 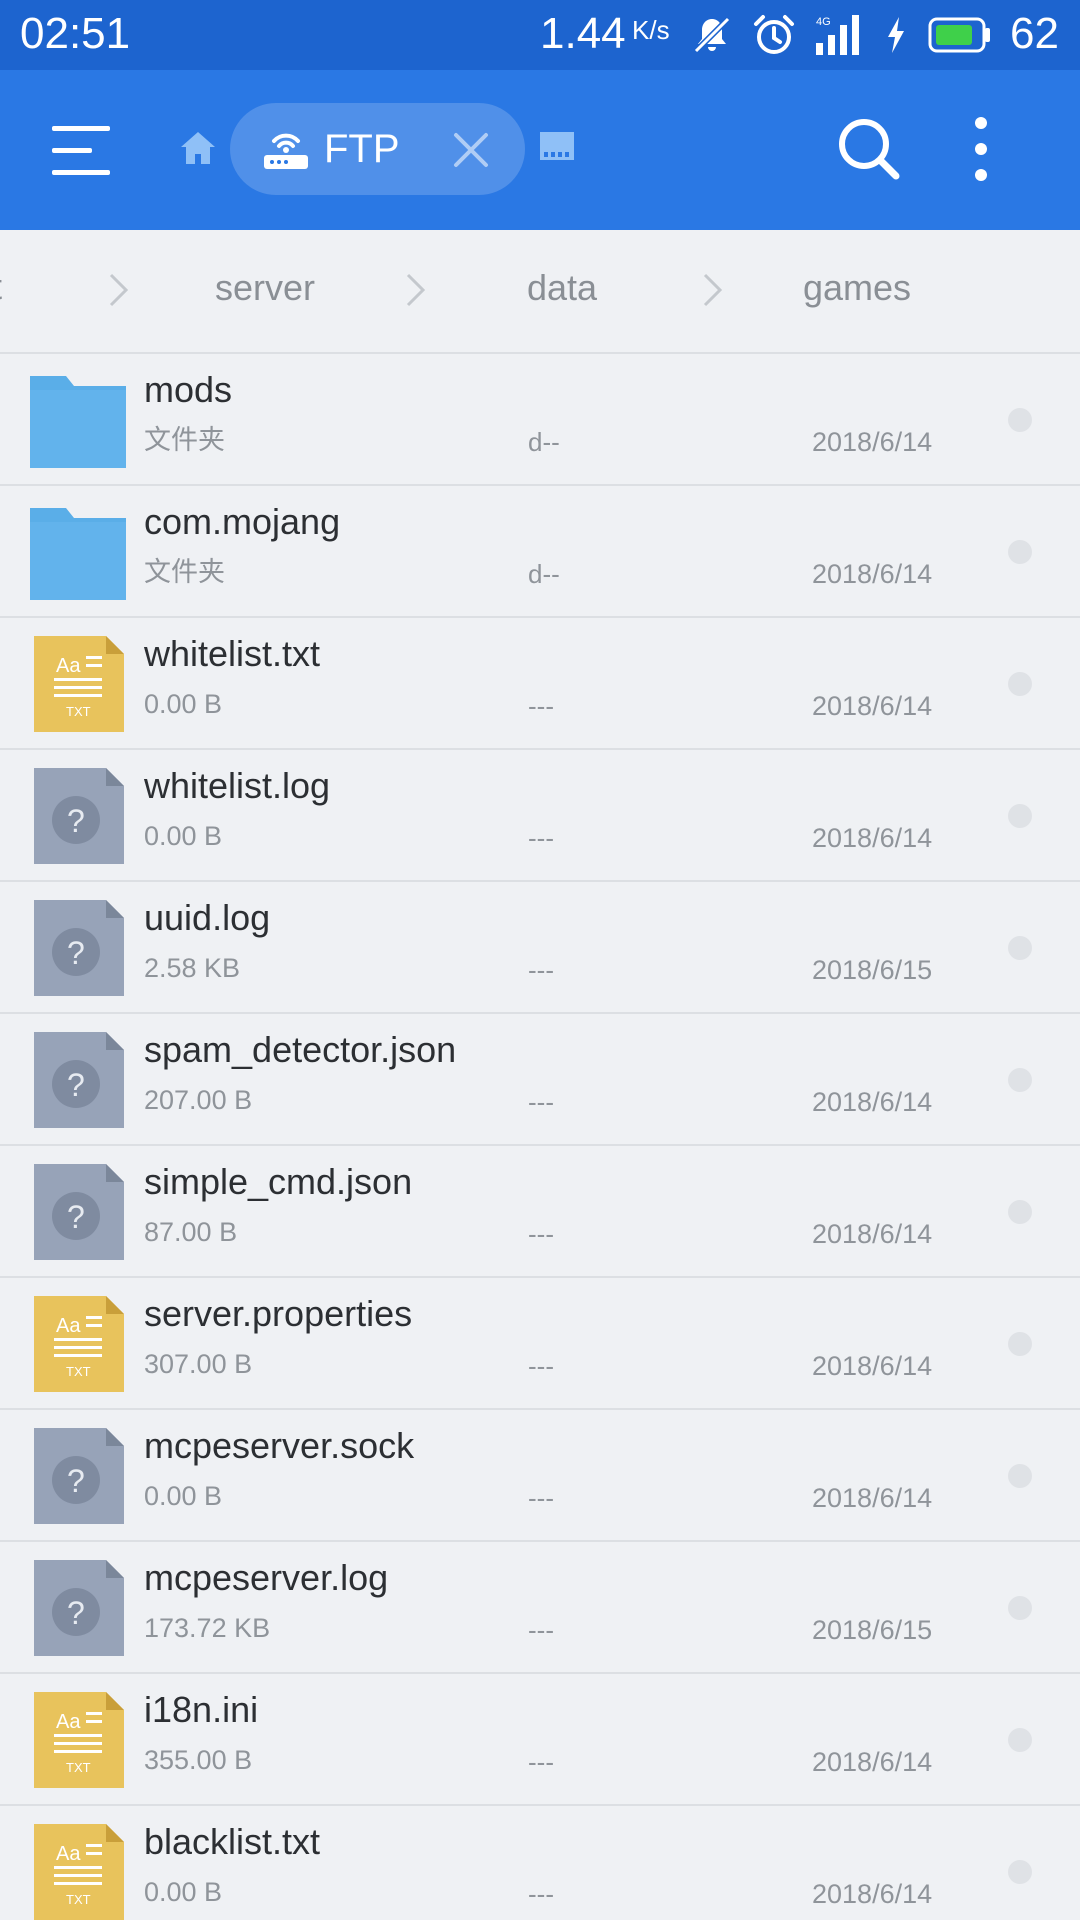 What do you see at coordinates (540, 1476) in the screenshot?
I see `file-row: ? mcpeserver.sock 0.00 B --- 2018/6/14` at bounding box center [540, 1476].